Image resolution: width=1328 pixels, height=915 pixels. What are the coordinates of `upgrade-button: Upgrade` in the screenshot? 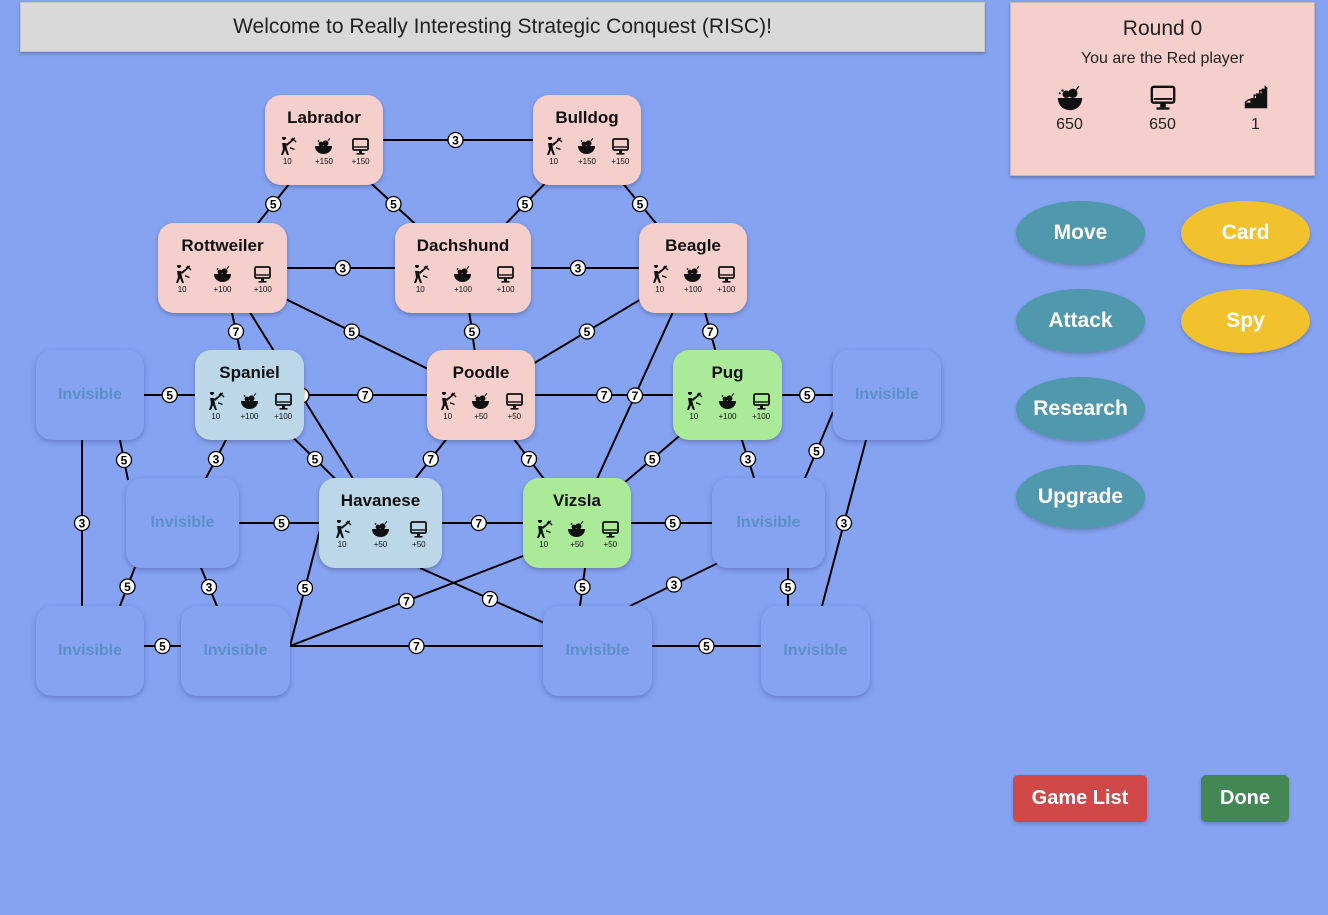 It's located at (1080, 497).